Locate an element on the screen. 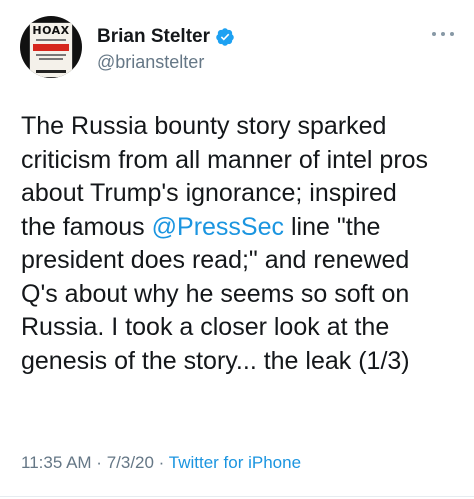 This screenshot has height=499, width=474. tweet-line-text: criticism from all manner of intel pros is located at coordinates (225, 159).